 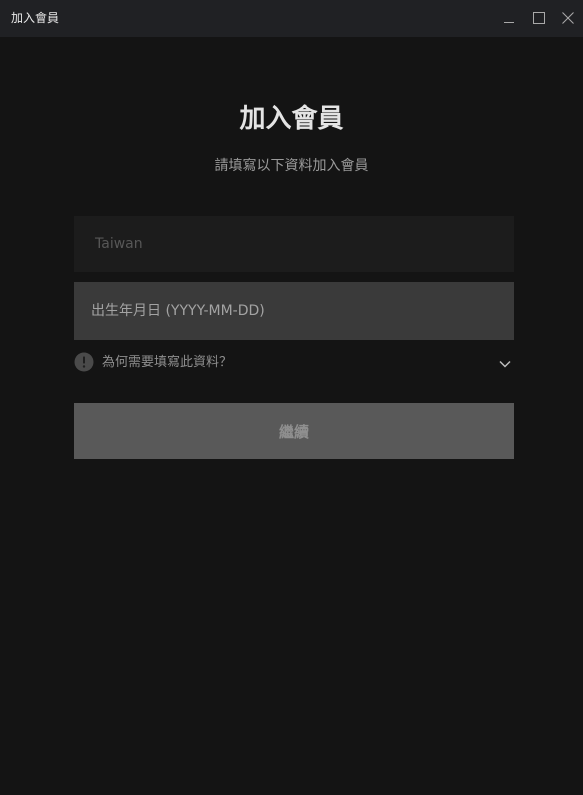 I want to click on info-icon, so click(x=84, y=362).